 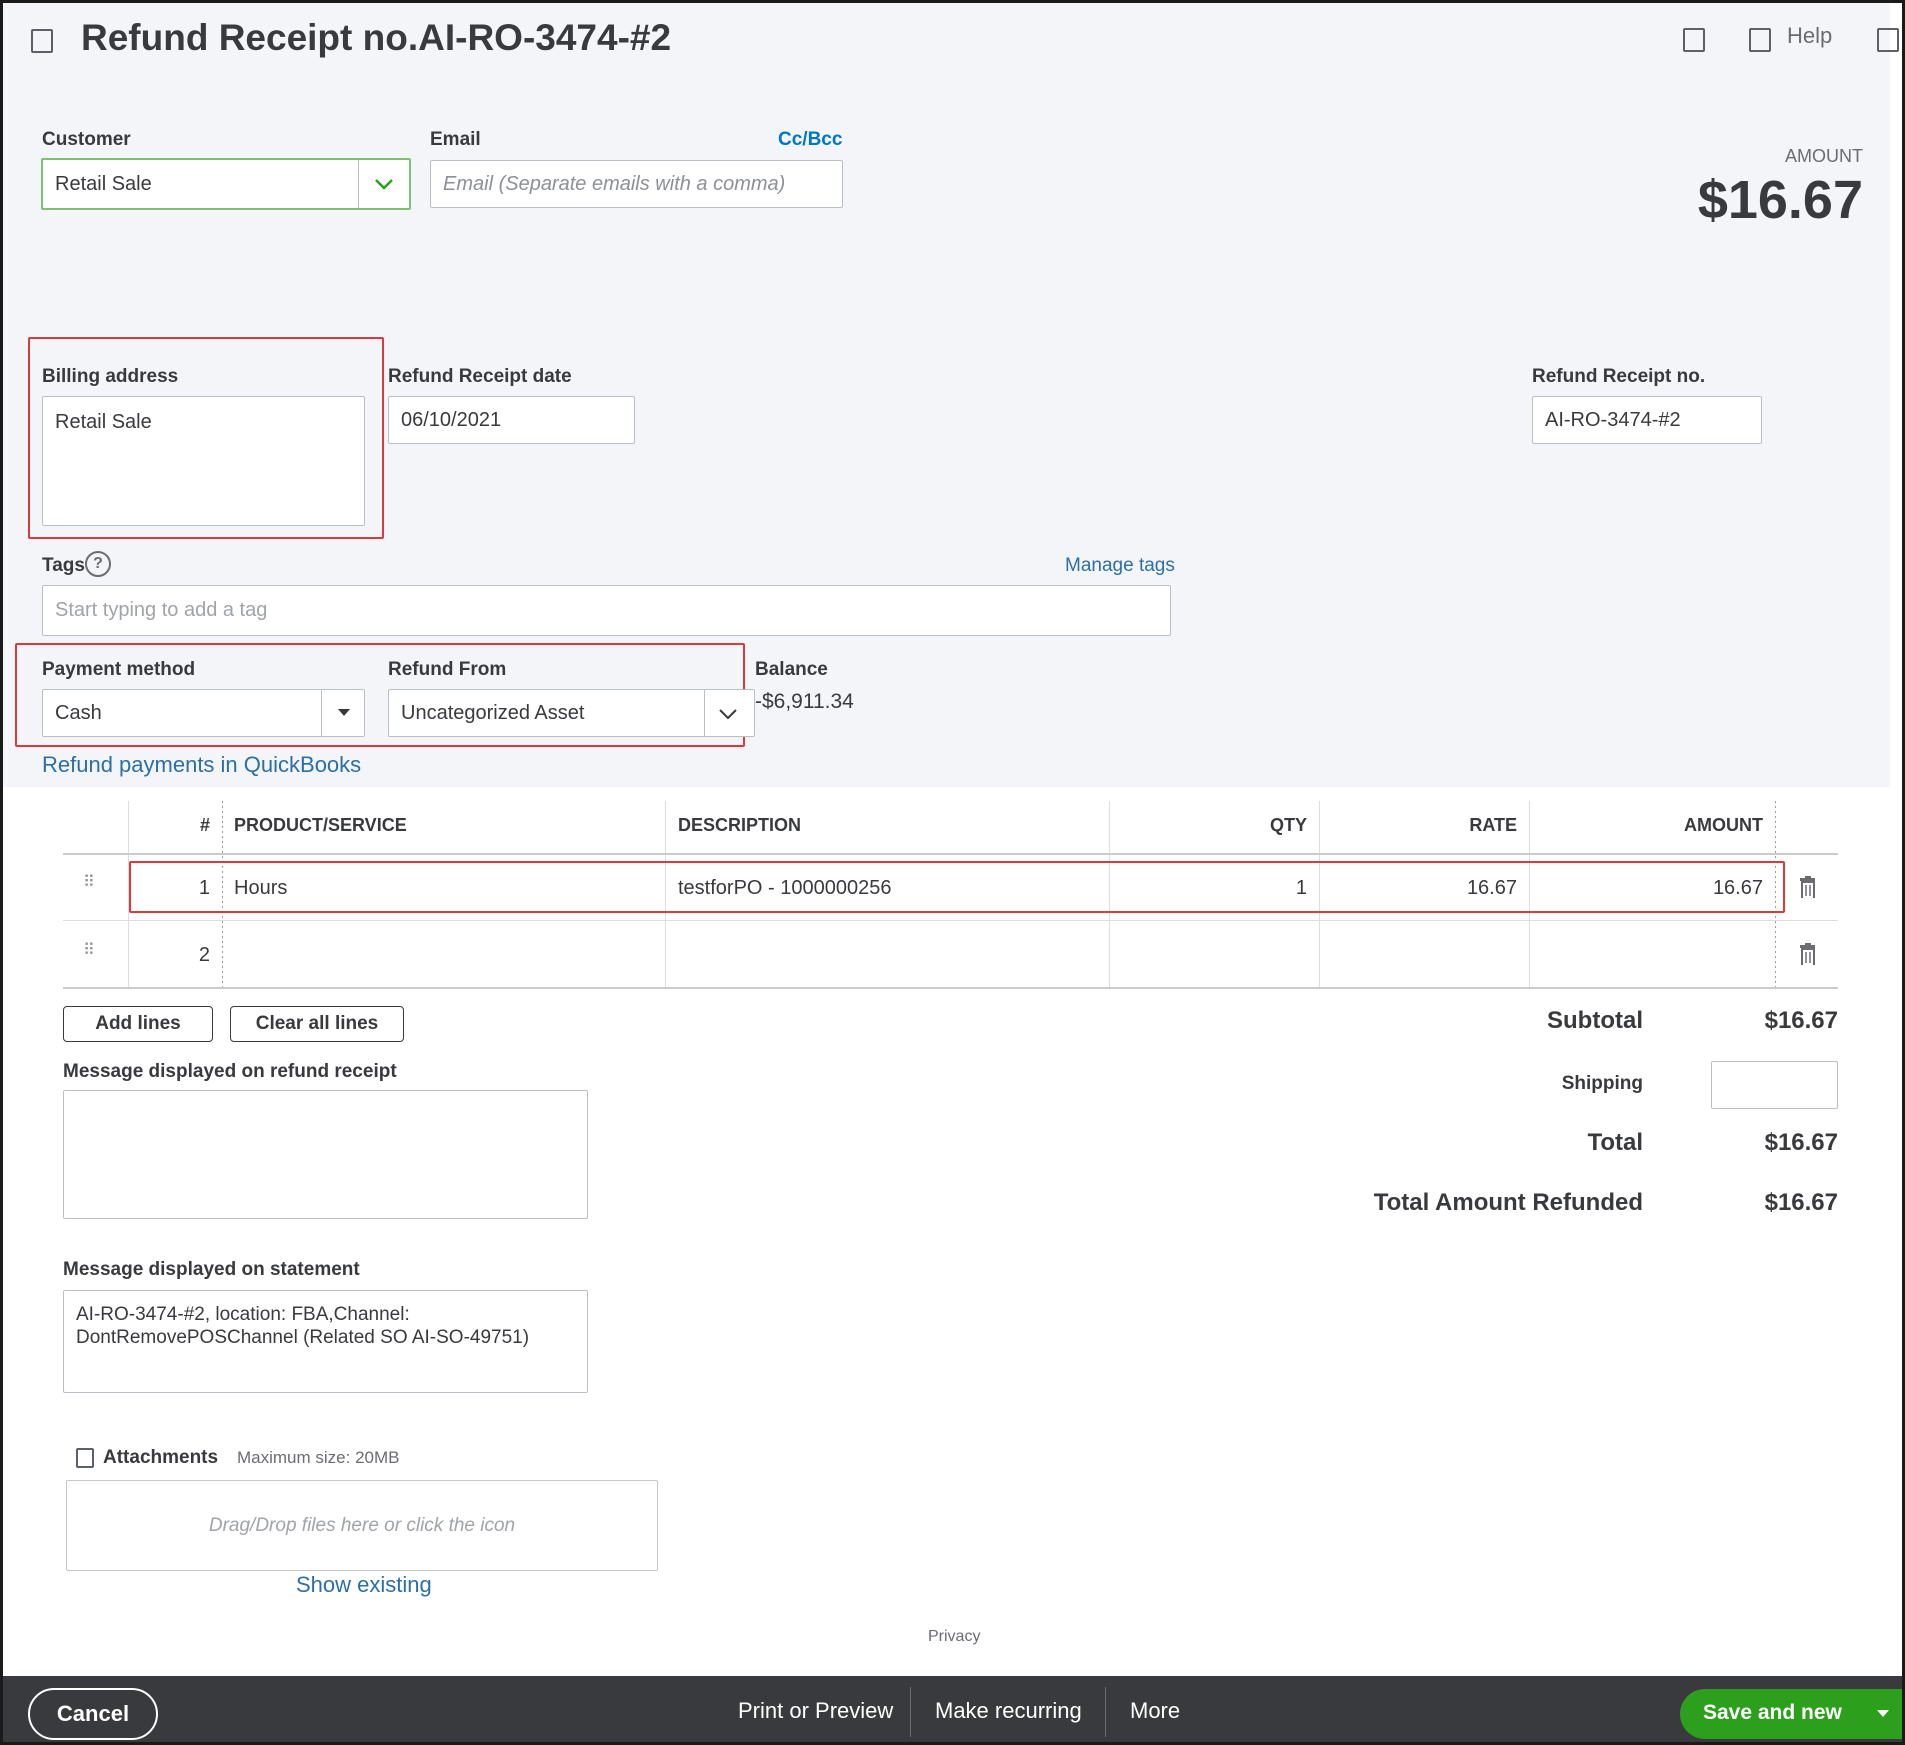 I want to click on help-label: Help, so click(x=1809, y=36).